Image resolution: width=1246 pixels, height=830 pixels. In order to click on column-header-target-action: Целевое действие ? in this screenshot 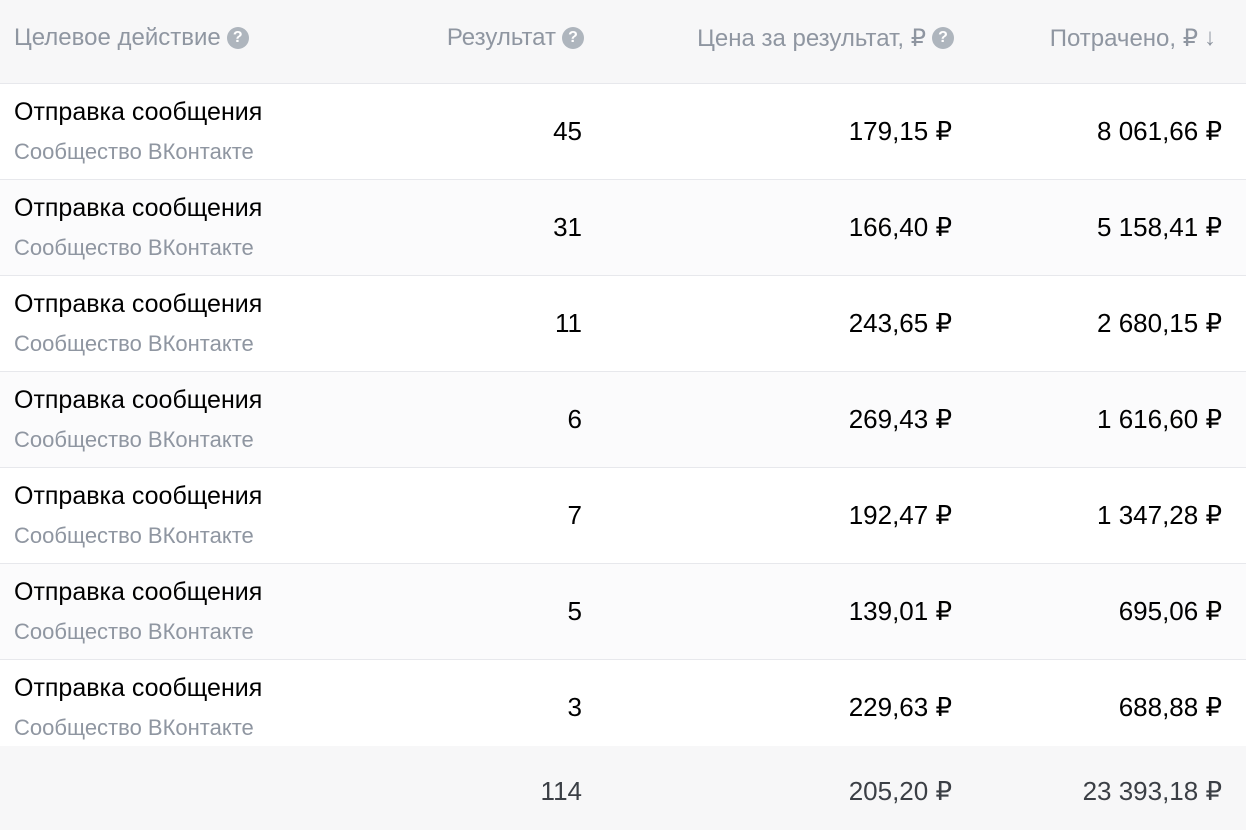, I will do `click(131, 38)`.